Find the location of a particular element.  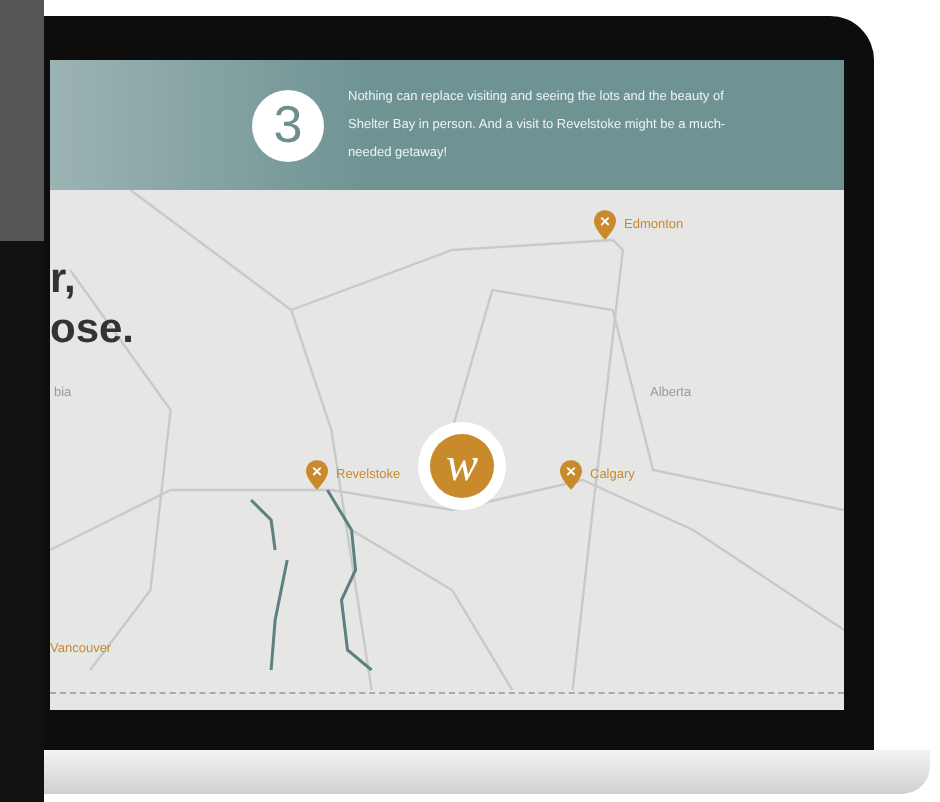

logo-badge: w is located at coordinates (462, 466).